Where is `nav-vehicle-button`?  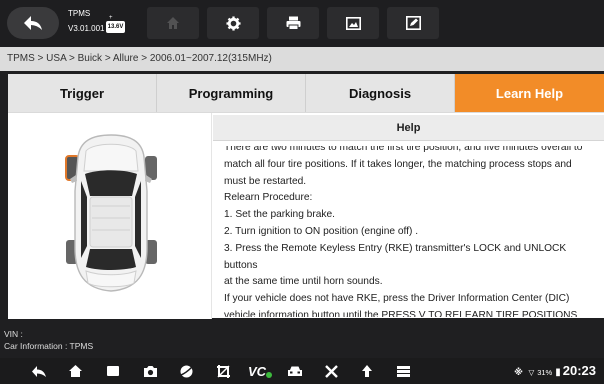
nav-vehicle-button is located at coordinates (295, 371).